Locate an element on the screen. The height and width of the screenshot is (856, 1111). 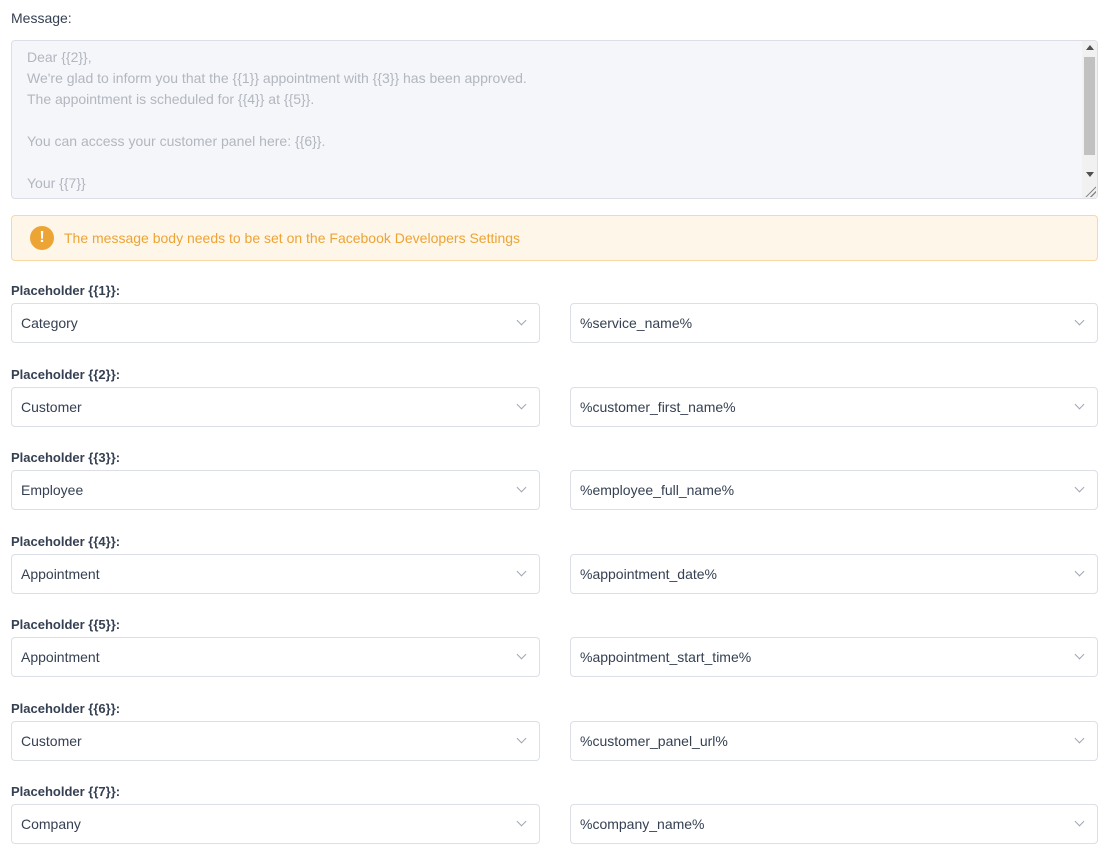
select-value: Category is located at coordinates (49, 323).